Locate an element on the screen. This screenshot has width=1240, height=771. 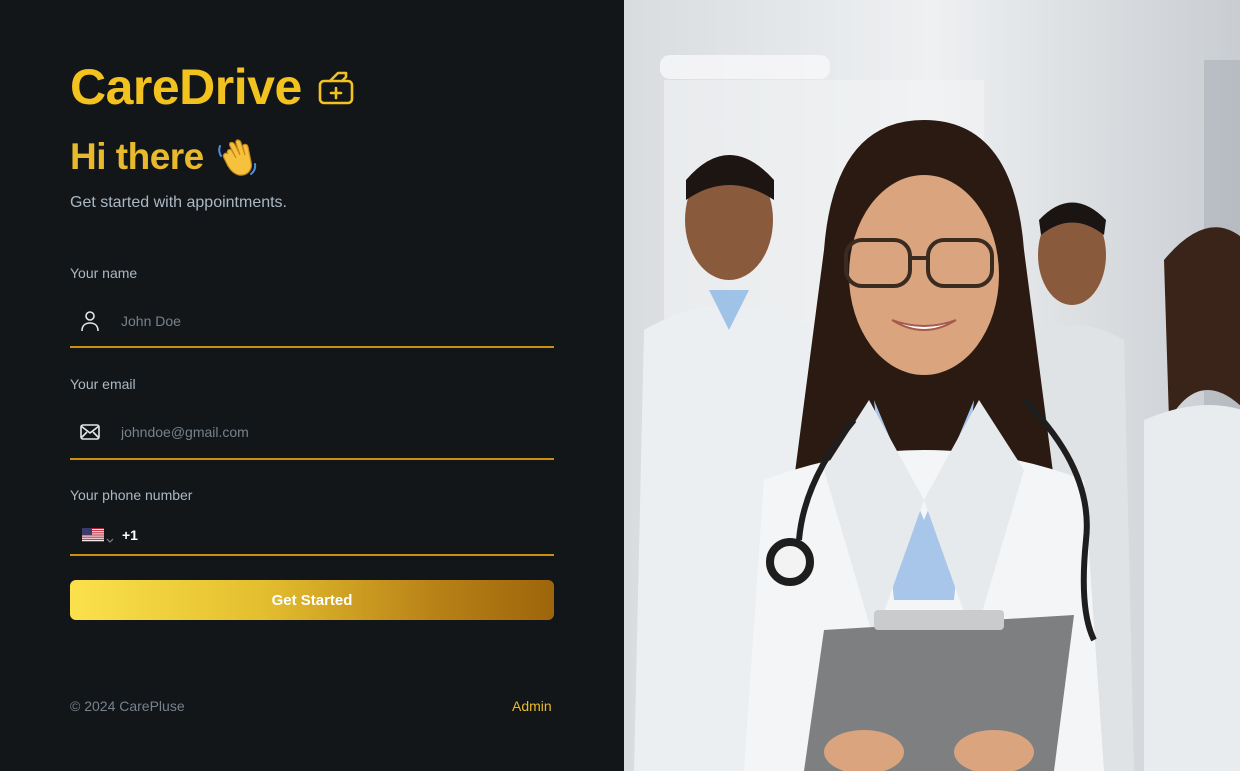
greeting: Hi there is located at coordinates (164, 157).